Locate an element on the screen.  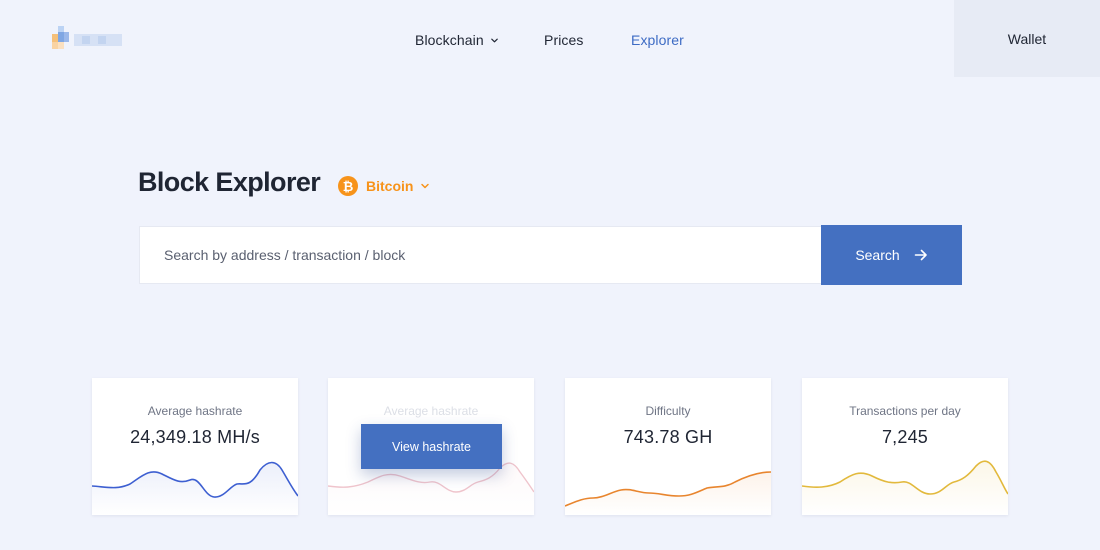
coin-selector: ₿ Bitcoin is located at coordinates (384, 186).